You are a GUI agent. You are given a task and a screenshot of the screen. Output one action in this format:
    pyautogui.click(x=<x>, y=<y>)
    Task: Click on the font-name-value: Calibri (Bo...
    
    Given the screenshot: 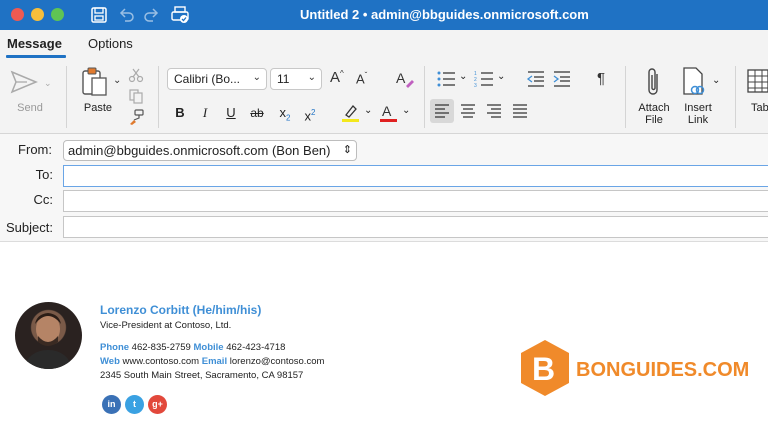 What is the action you would take?
    pyautogui.click(x=207, y=79)
    